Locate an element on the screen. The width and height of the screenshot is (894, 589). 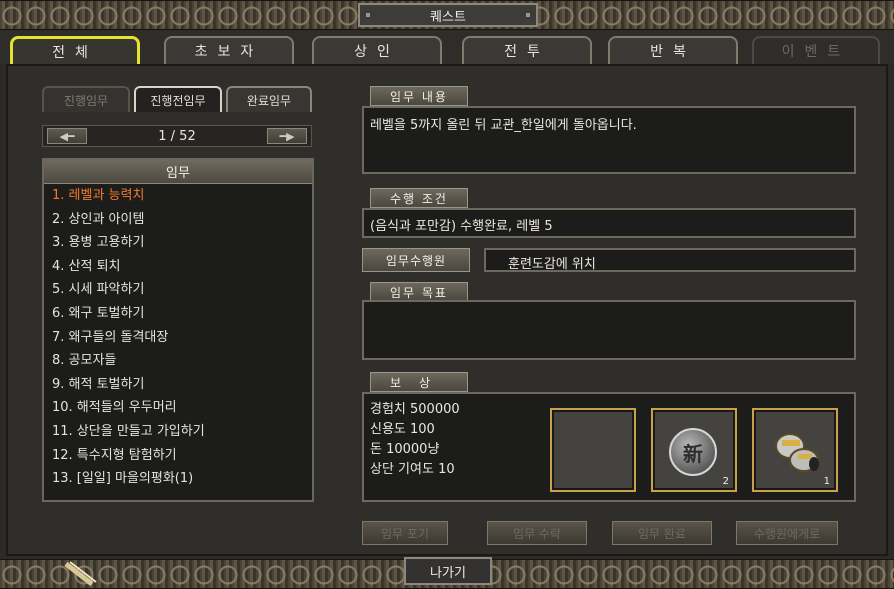
tab-all: 전체 is located at coordinates (75, 50).